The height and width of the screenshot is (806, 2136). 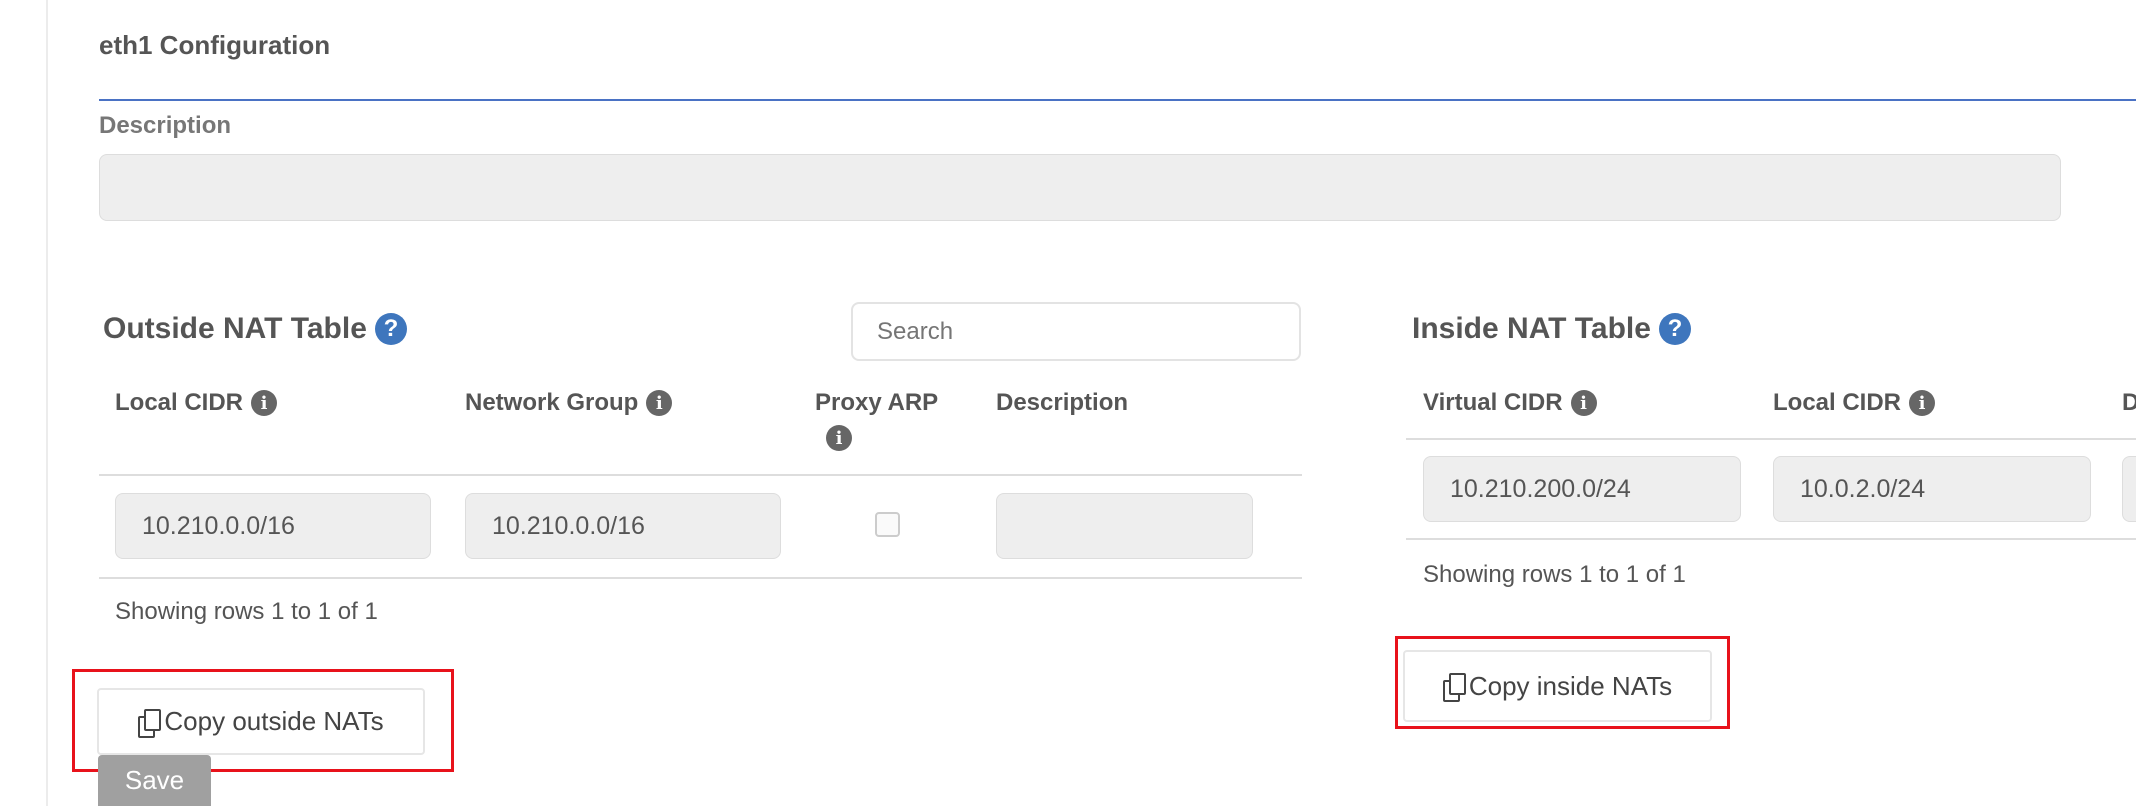 What do you see at coordinates (1076, 331) in the screenshot?
I see `outside-search-input` at bounding box center [1076, 331].